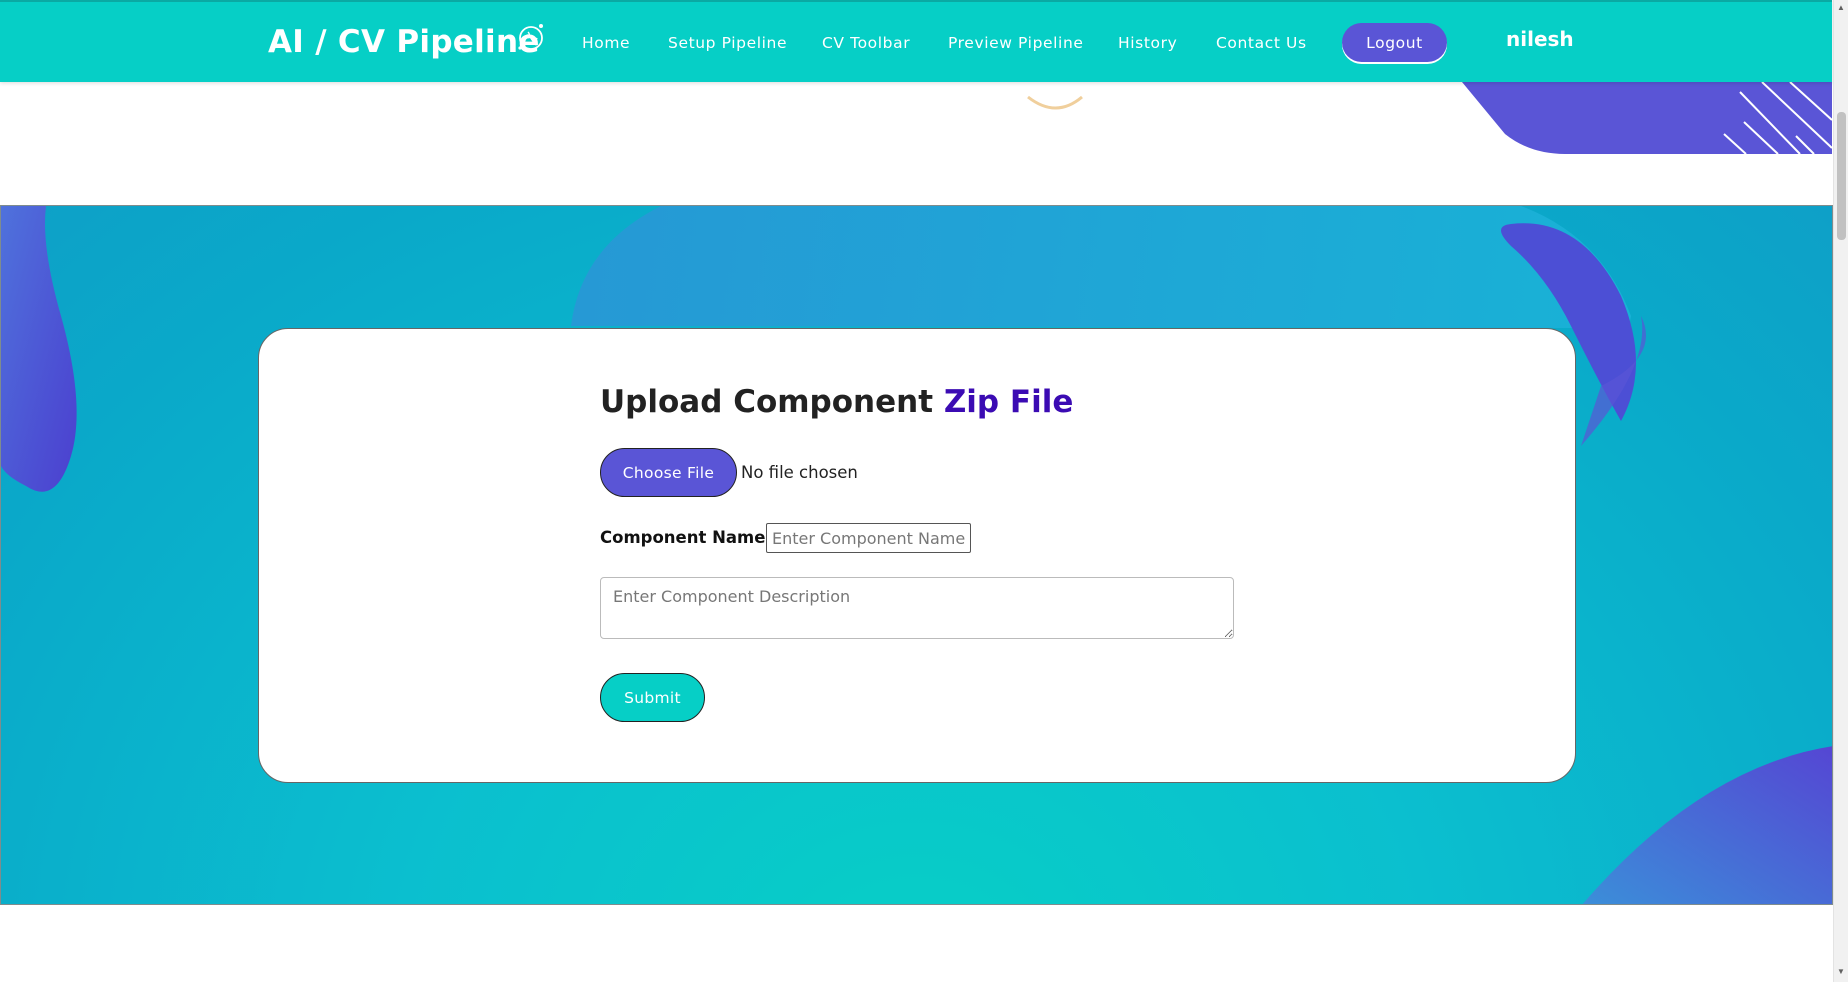 Image resolution: width=1848 pixels, height=982 pixels. What do you see at coordinates (772, 402) in the screenshot?
I see `form-title-main: Upload Component` at bounding box center [772, 402].